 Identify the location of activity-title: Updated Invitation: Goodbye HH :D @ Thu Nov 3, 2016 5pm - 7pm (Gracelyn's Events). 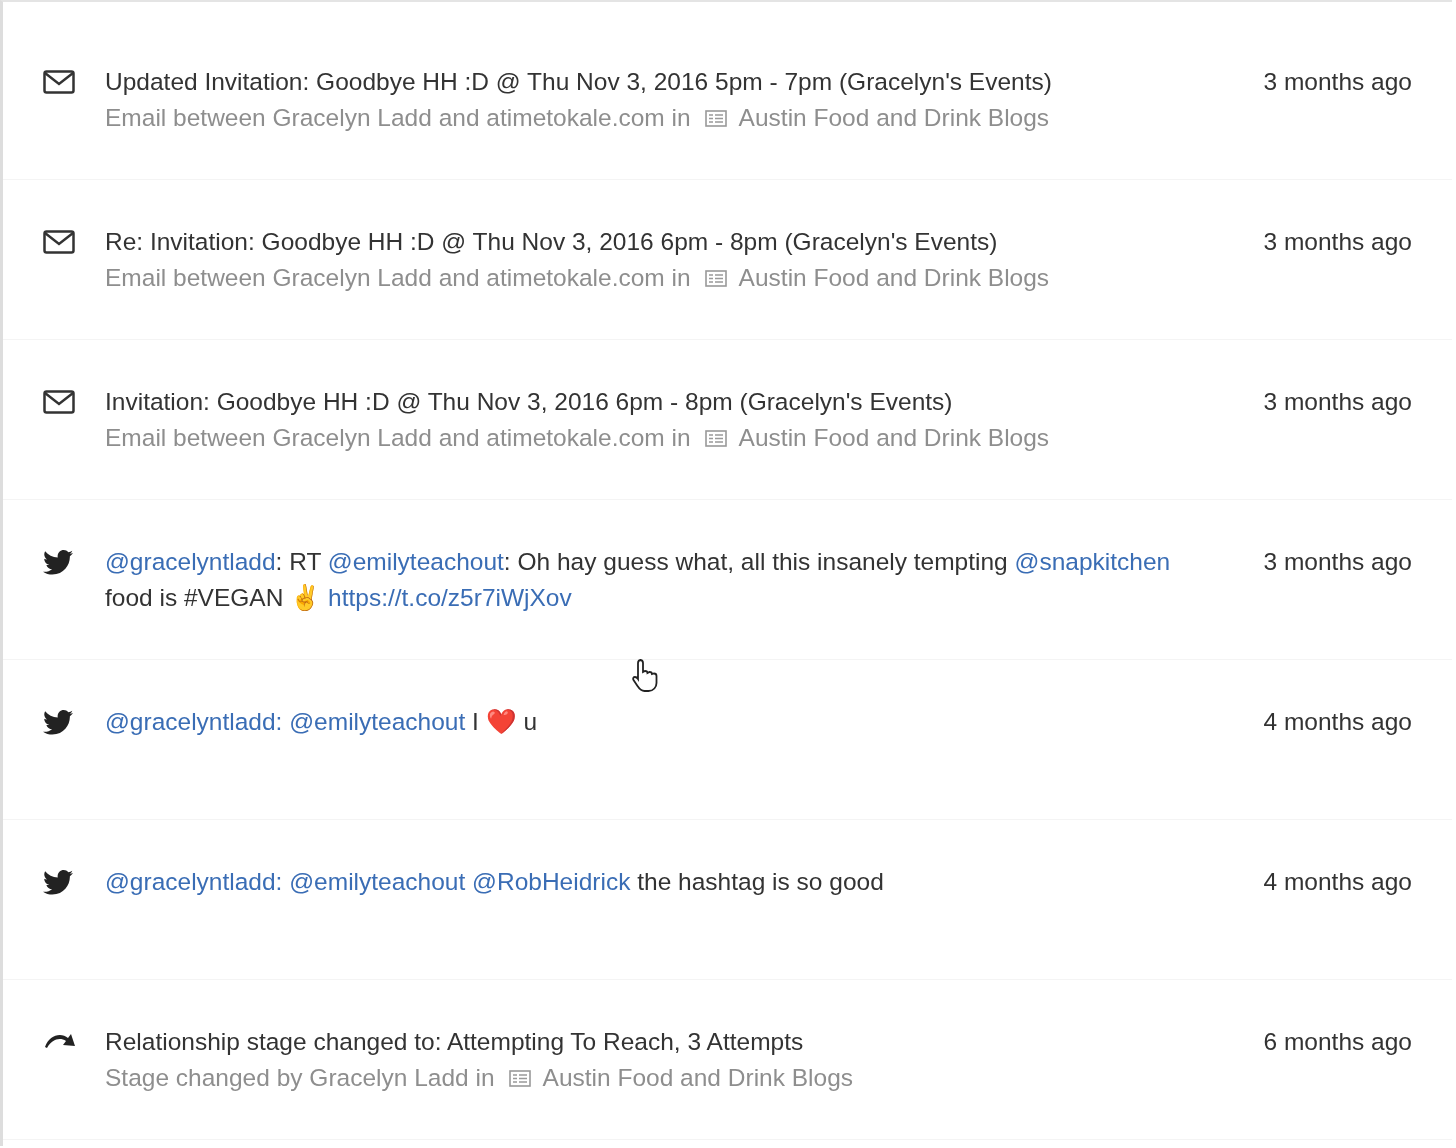
(579, 82).